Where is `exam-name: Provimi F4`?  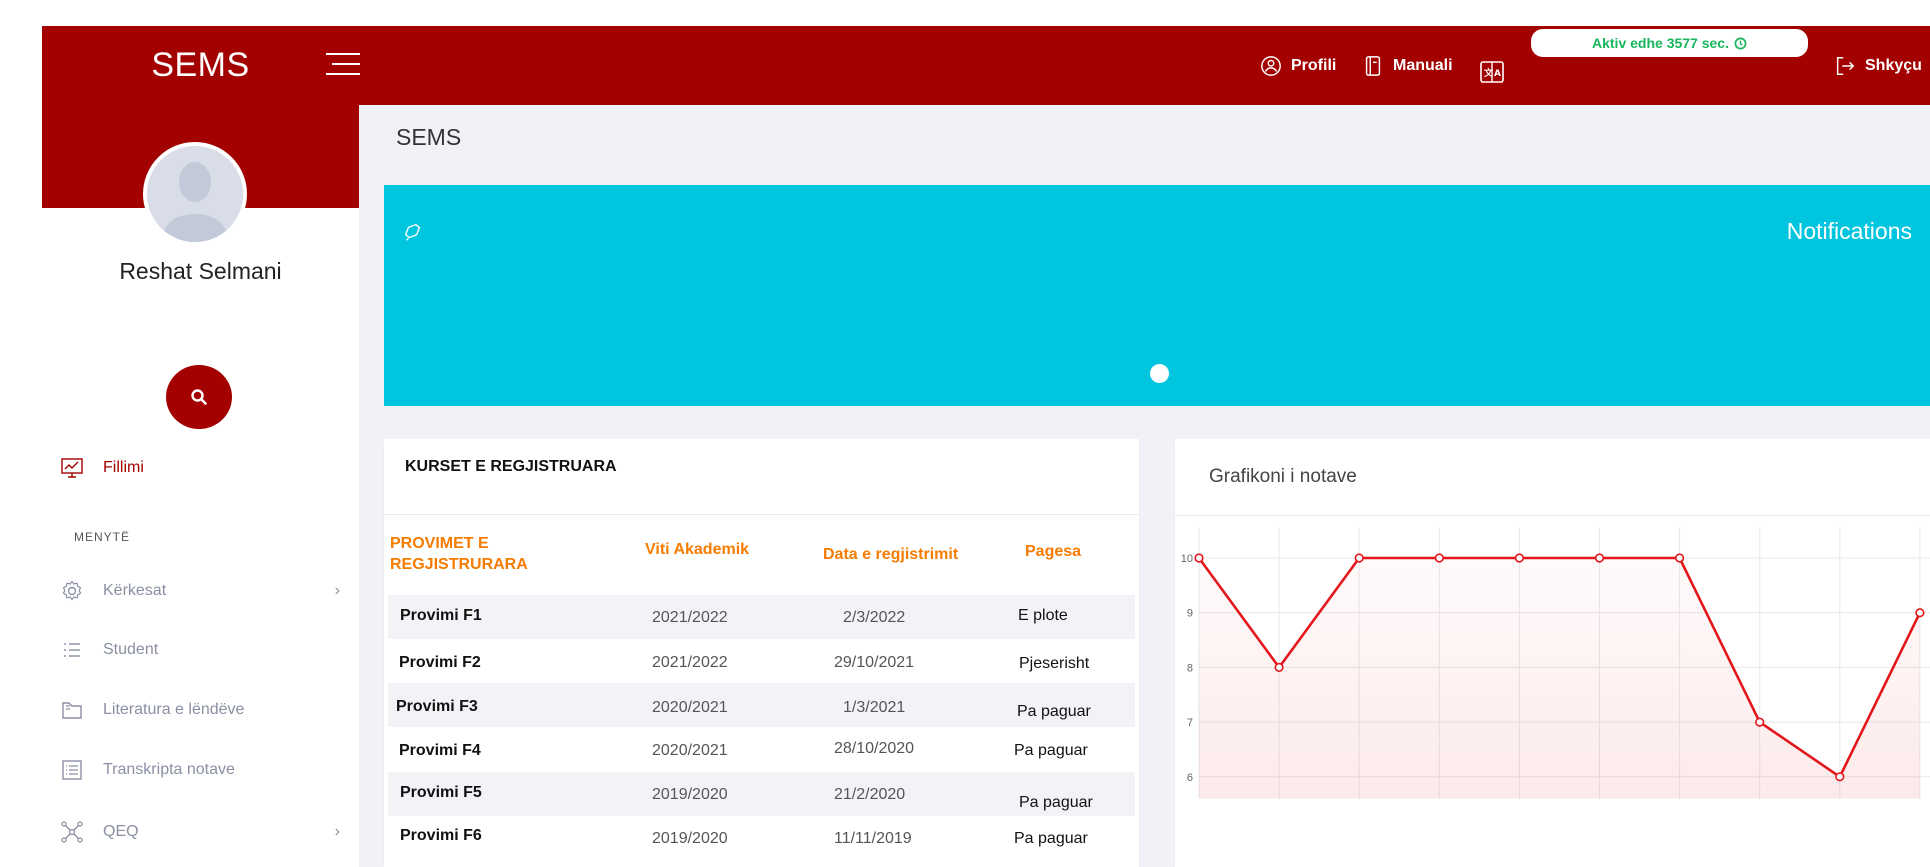 exam-name: Provimi F4 is located at coordinates (440, 750).